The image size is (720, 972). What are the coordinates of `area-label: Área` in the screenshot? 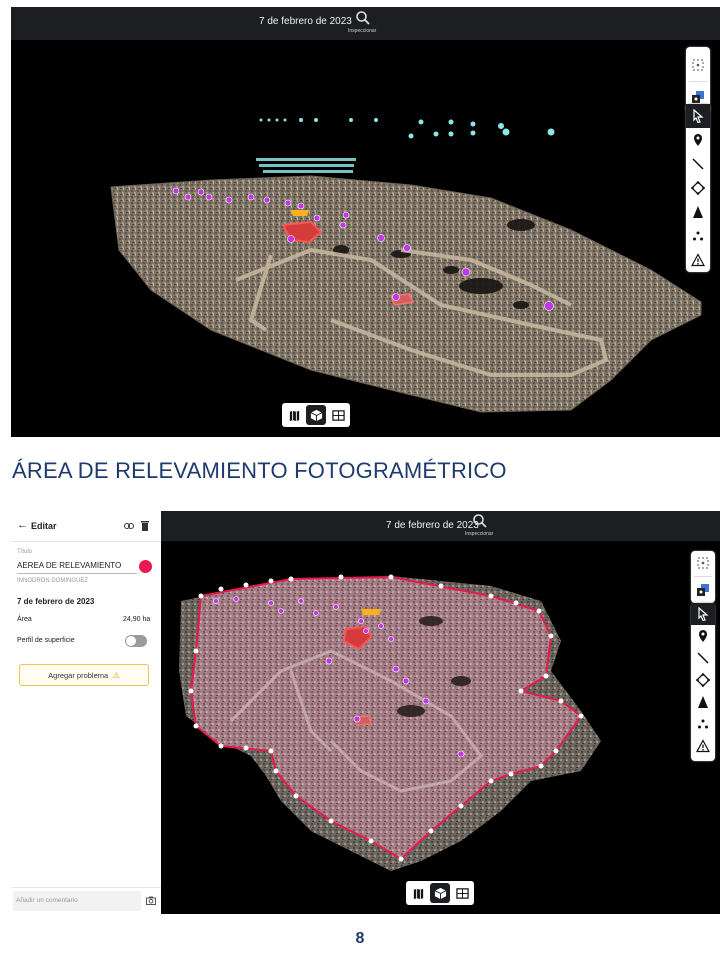 It's located at (24, 619).